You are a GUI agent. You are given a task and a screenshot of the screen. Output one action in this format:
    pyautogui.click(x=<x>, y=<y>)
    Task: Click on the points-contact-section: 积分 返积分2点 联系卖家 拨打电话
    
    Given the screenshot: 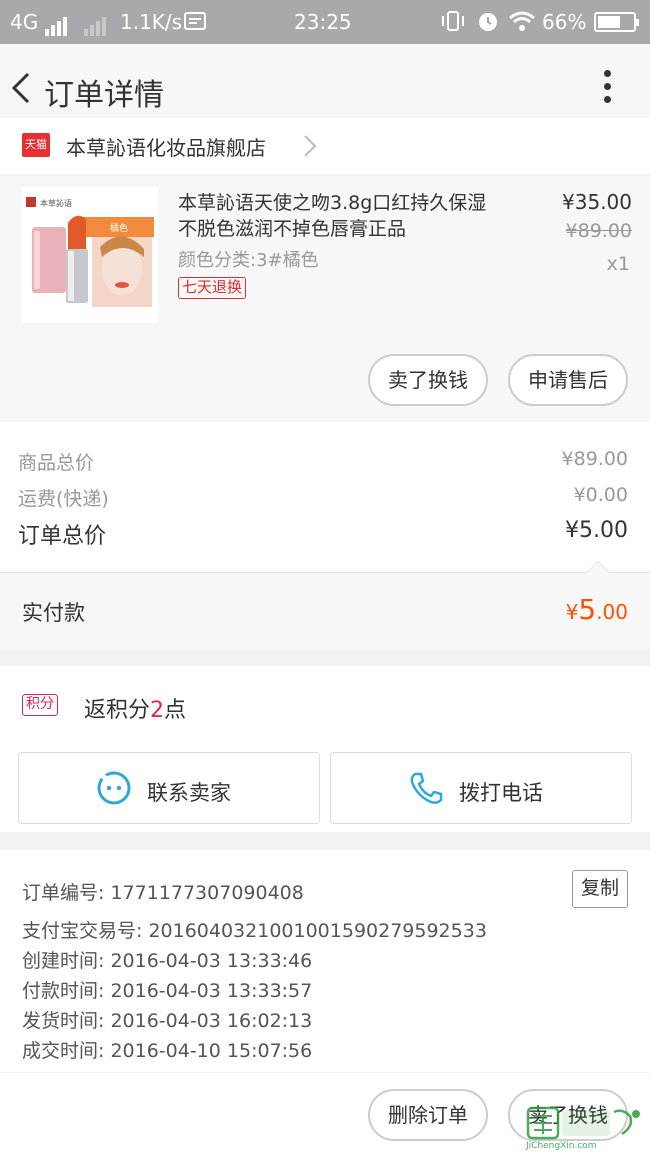 What is the action you would take?
    pyautogui.click(x=325, y=749)
    